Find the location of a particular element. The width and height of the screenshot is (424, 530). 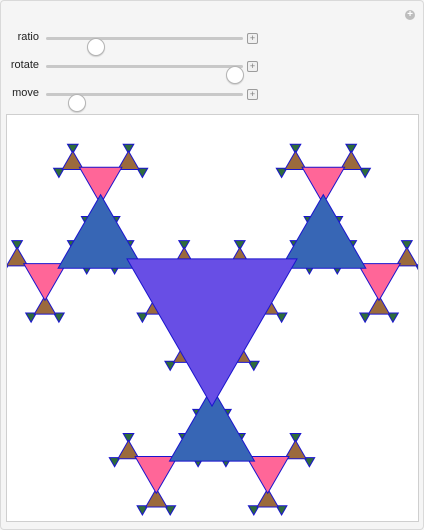

control-ratio: ratio + is located at coordinates (212, 42).